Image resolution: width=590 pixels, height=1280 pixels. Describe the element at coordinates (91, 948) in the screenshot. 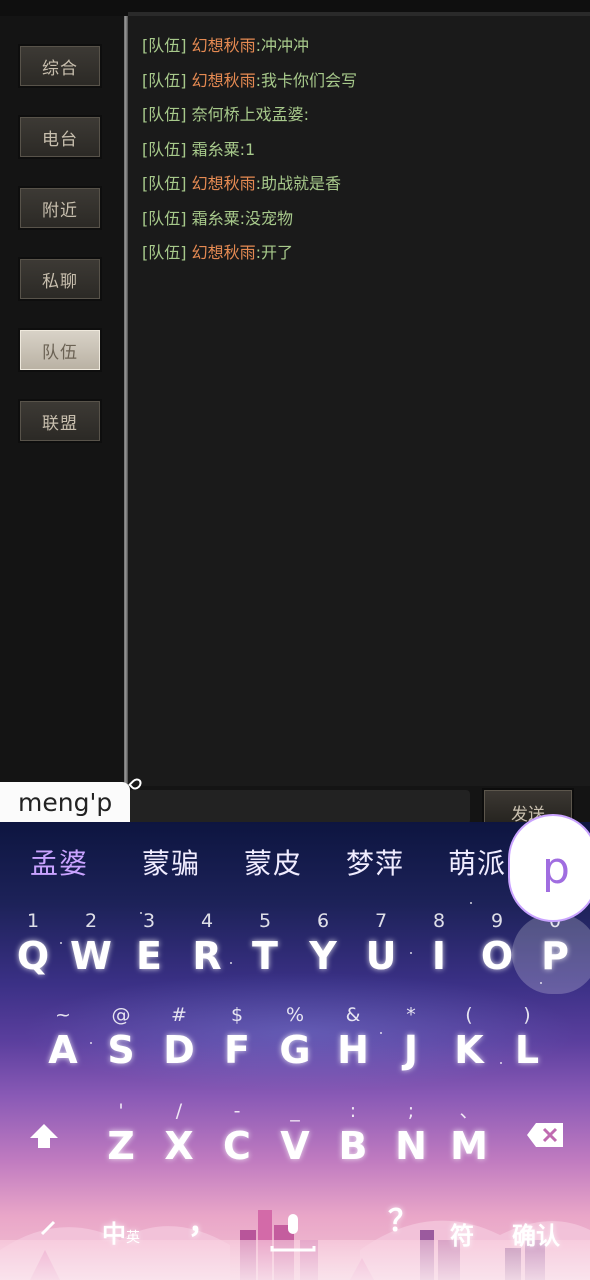

I see `key-w: 2W` at that location.